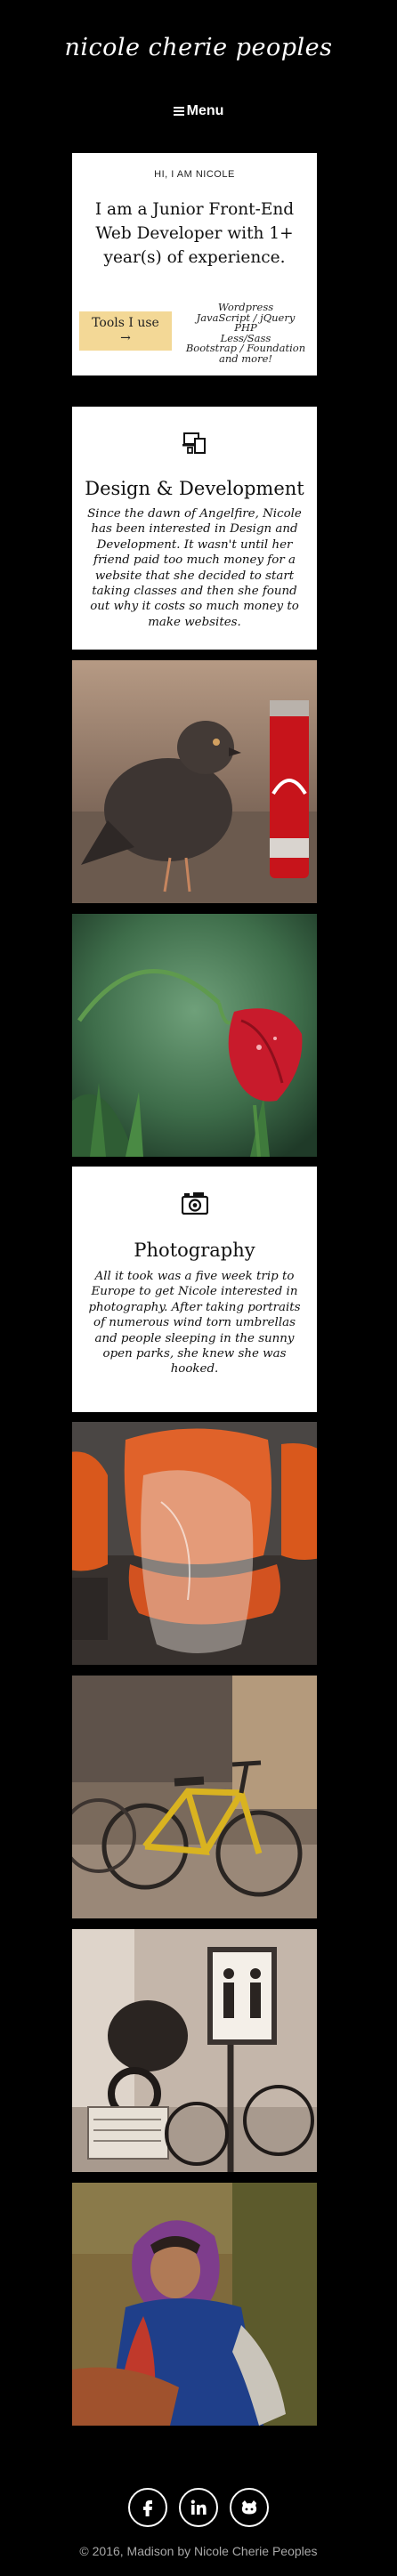 This screenshot has width=397, height=2576. Describe the element at coordinates (125, 338) in the screenshot. I see `arrow-right-icon: →` at that location.